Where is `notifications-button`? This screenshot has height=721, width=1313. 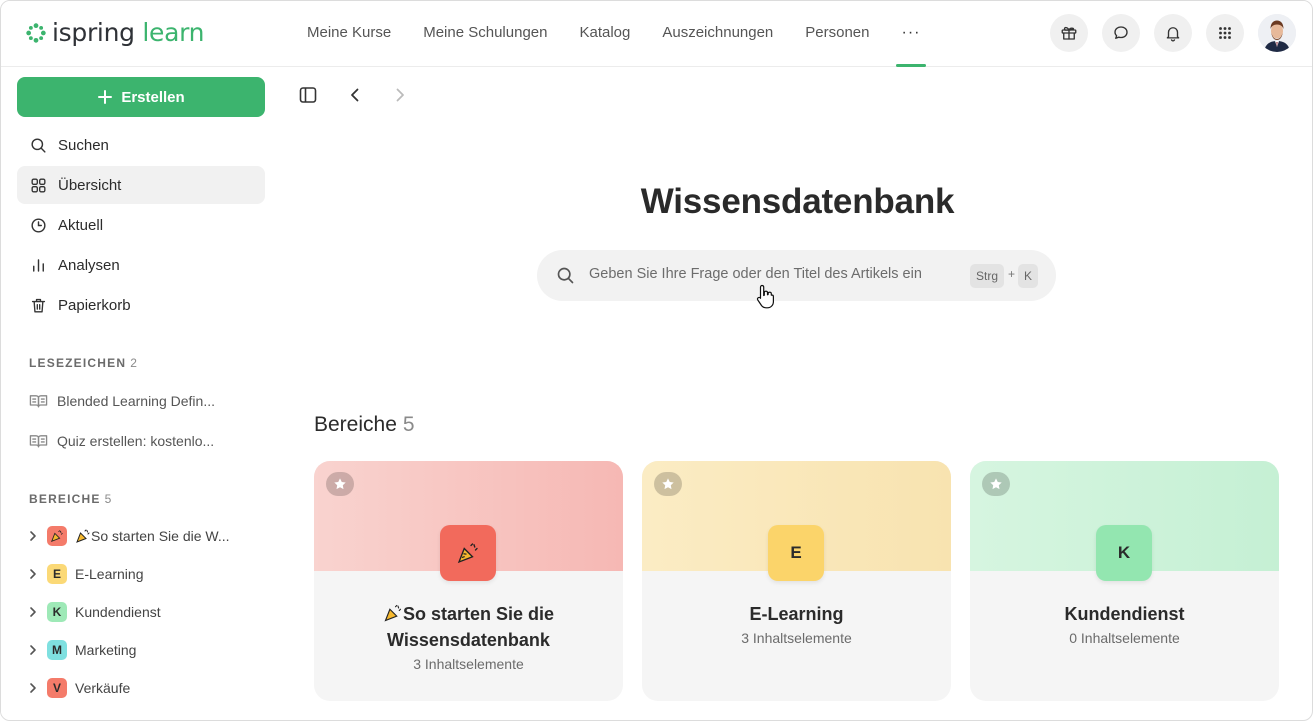 notifications-button is located at coordinates (1173, 33).